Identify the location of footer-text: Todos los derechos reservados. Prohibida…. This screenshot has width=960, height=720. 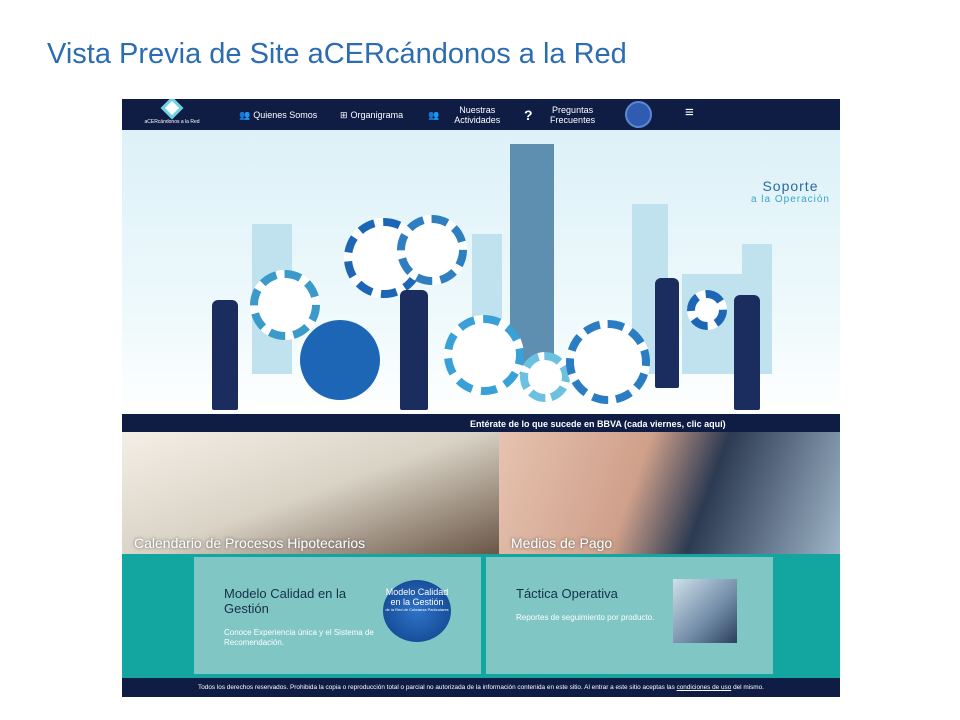
(436, 687).